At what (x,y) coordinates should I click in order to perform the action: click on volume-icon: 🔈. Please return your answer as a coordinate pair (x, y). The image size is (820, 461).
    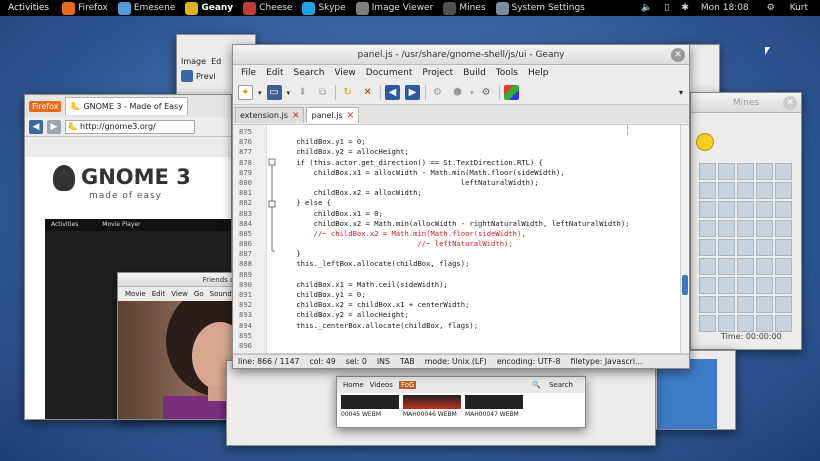
    Looking at the image, I should click on (646, 8).